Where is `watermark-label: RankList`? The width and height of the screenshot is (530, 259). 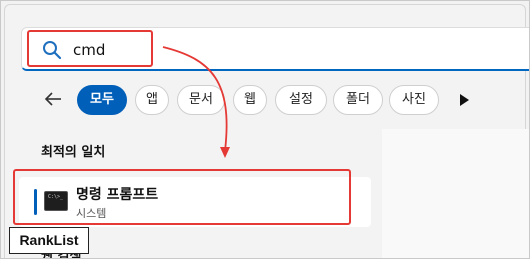
watermark-label: RankList is located at coordinates (49, 240).